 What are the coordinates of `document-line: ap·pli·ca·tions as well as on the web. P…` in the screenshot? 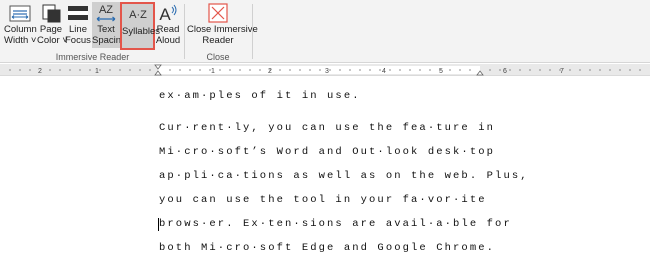 It's located at (344, 176).